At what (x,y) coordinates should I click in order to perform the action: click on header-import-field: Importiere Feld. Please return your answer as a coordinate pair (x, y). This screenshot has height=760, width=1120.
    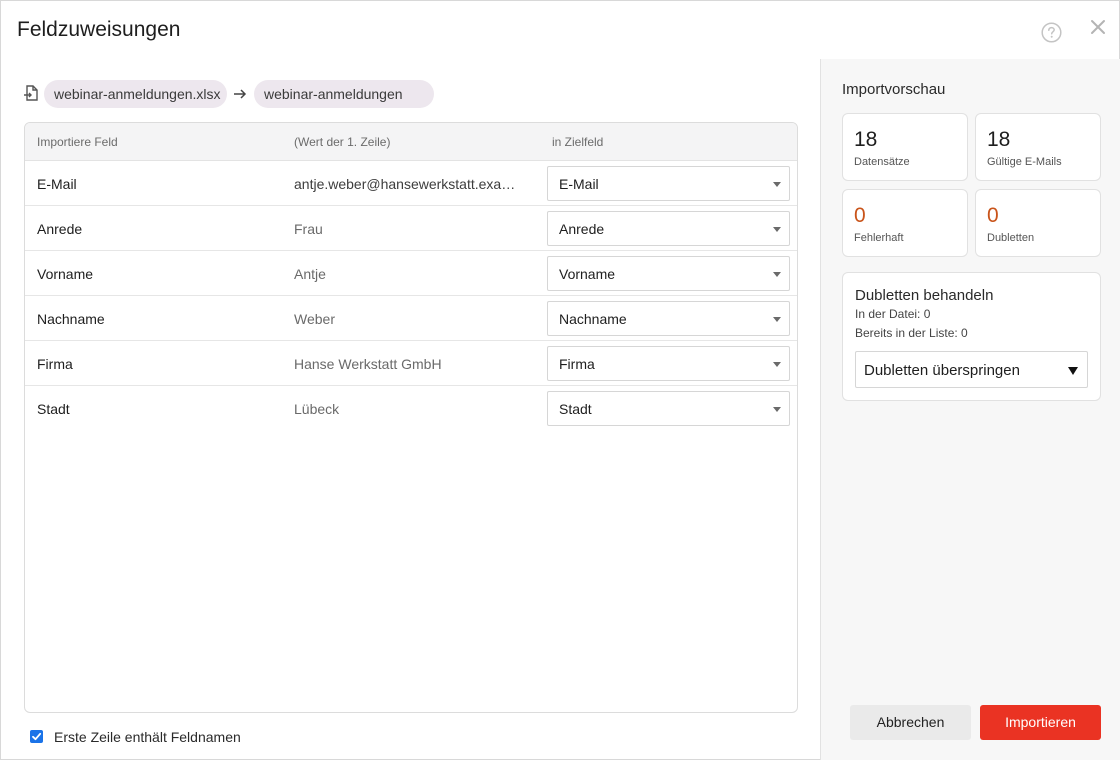
    Looking at the image, I should click on (77, 142).